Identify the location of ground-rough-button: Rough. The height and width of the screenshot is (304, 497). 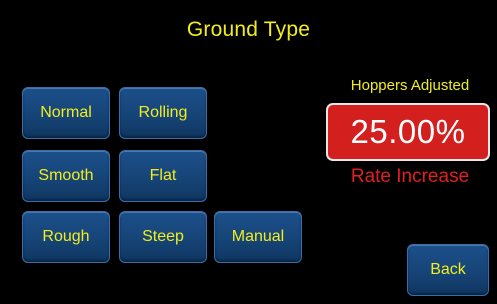
(66, 237).